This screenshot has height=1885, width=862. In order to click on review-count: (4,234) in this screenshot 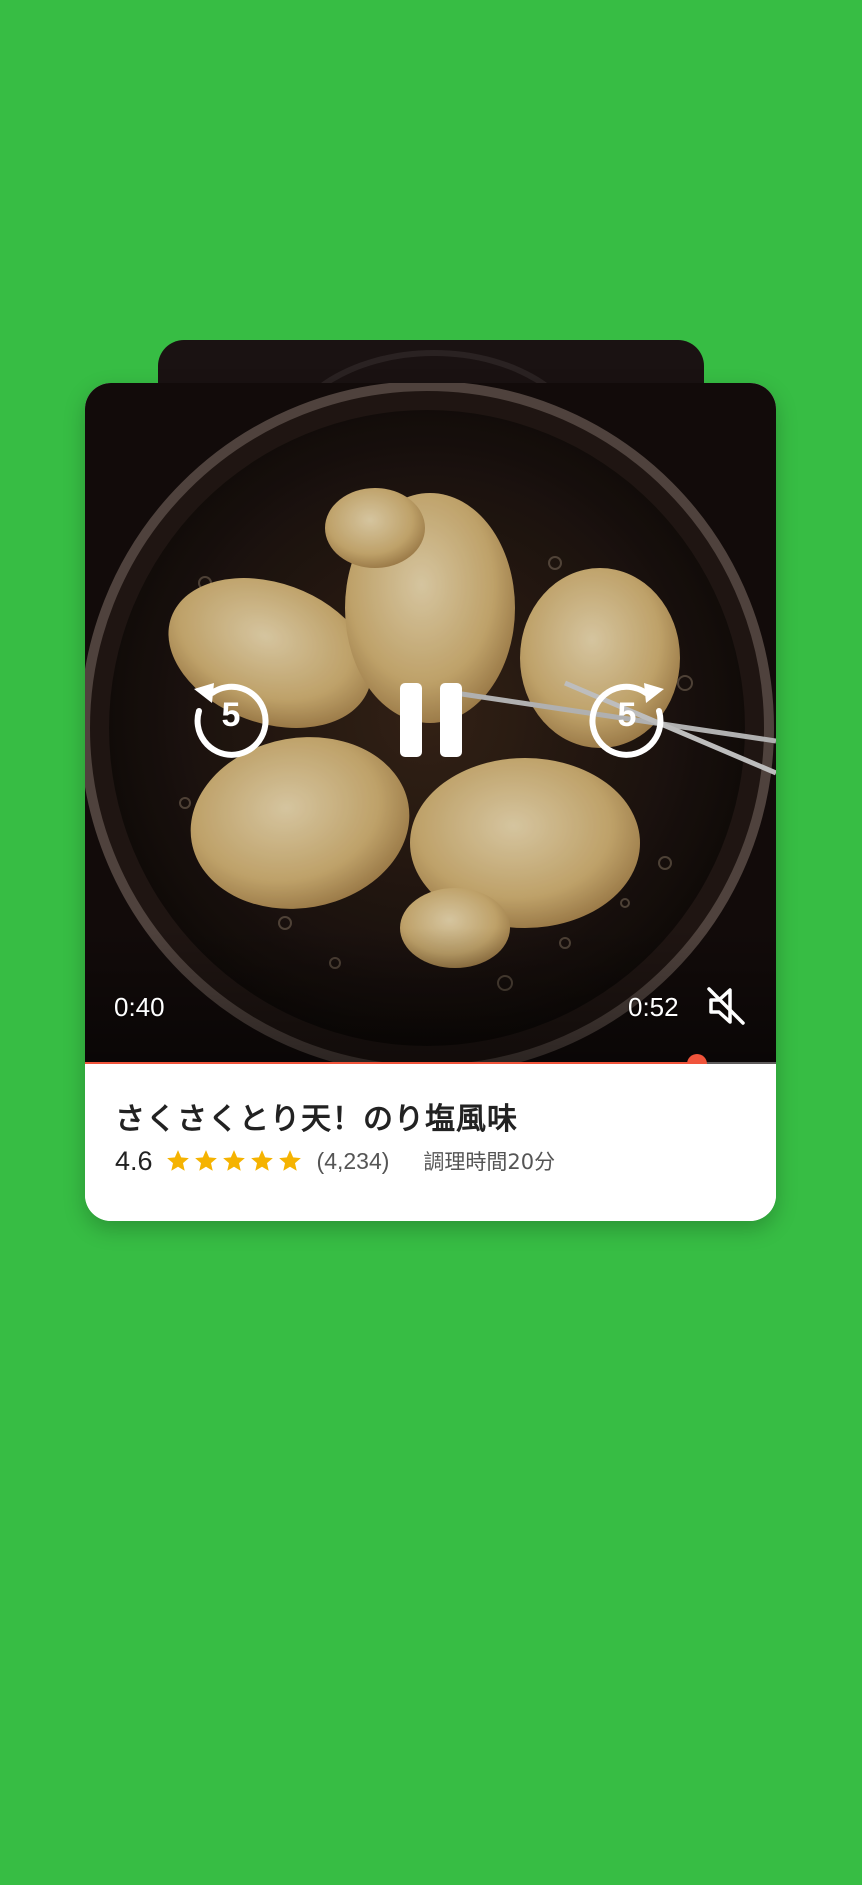, I will do `click(353, 1161)`.